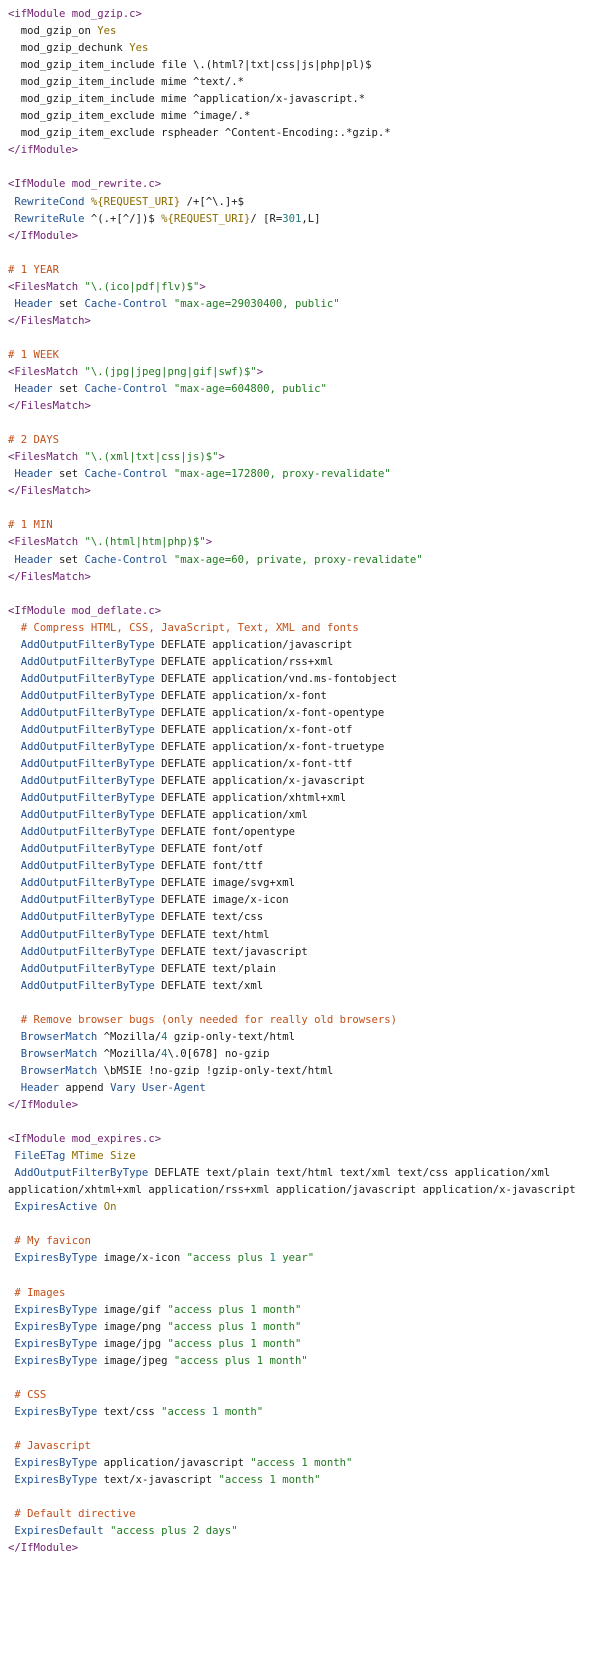 The height and width of the screenshot is (1654, 600). What do you see at coordinates (253, 644) in the screenshot?
I see `text-token: DEFLATE application/javascript` at bounding box center [253, 644].